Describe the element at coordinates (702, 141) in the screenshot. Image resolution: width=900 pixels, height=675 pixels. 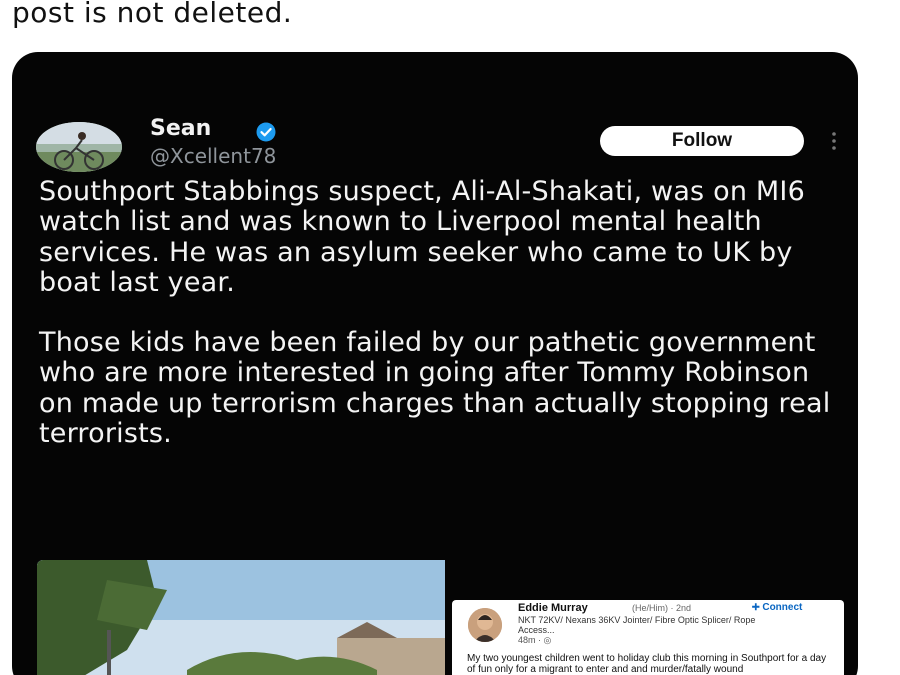
I see `follow-button: Follow` at that location.